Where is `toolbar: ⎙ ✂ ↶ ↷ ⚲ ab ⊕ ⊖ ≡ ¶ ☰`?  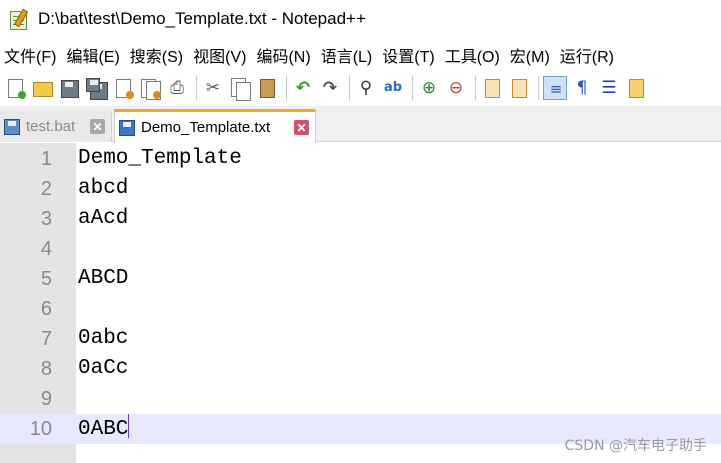 toolbar: ⎙ ✂ ↶ ↷ ⚲ ab ⊕ ⊖ ≡ ¶ ☰ is located at coordinates (360, 88).